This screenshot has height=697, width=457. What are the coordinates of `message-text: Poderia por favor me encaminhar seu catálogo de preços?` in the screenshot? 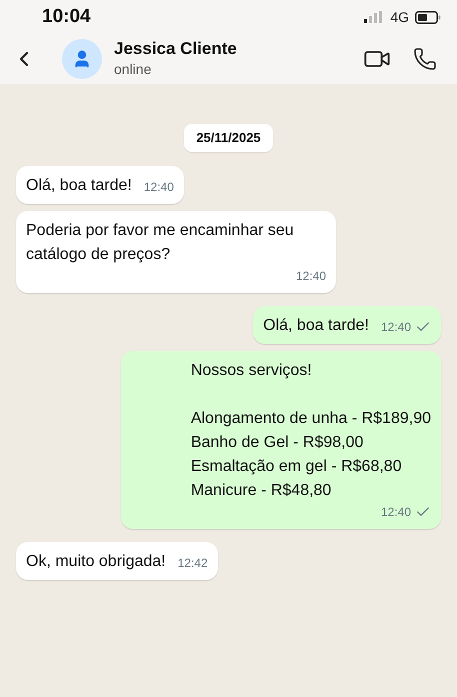 It's located at (160, 242).